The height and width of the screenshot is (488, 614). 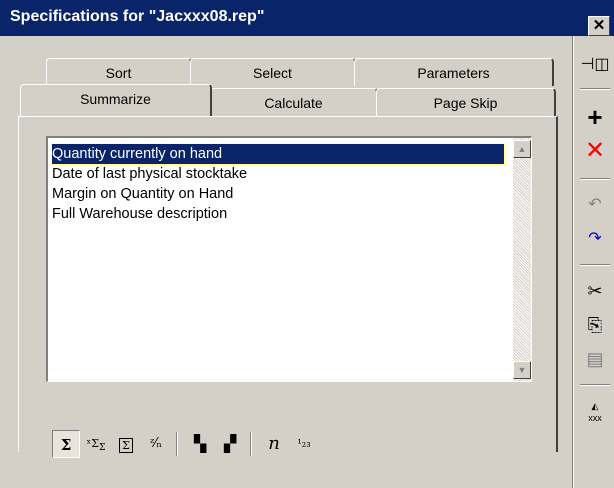 I want to click on add-icon: +, so click(x=595, y=117).